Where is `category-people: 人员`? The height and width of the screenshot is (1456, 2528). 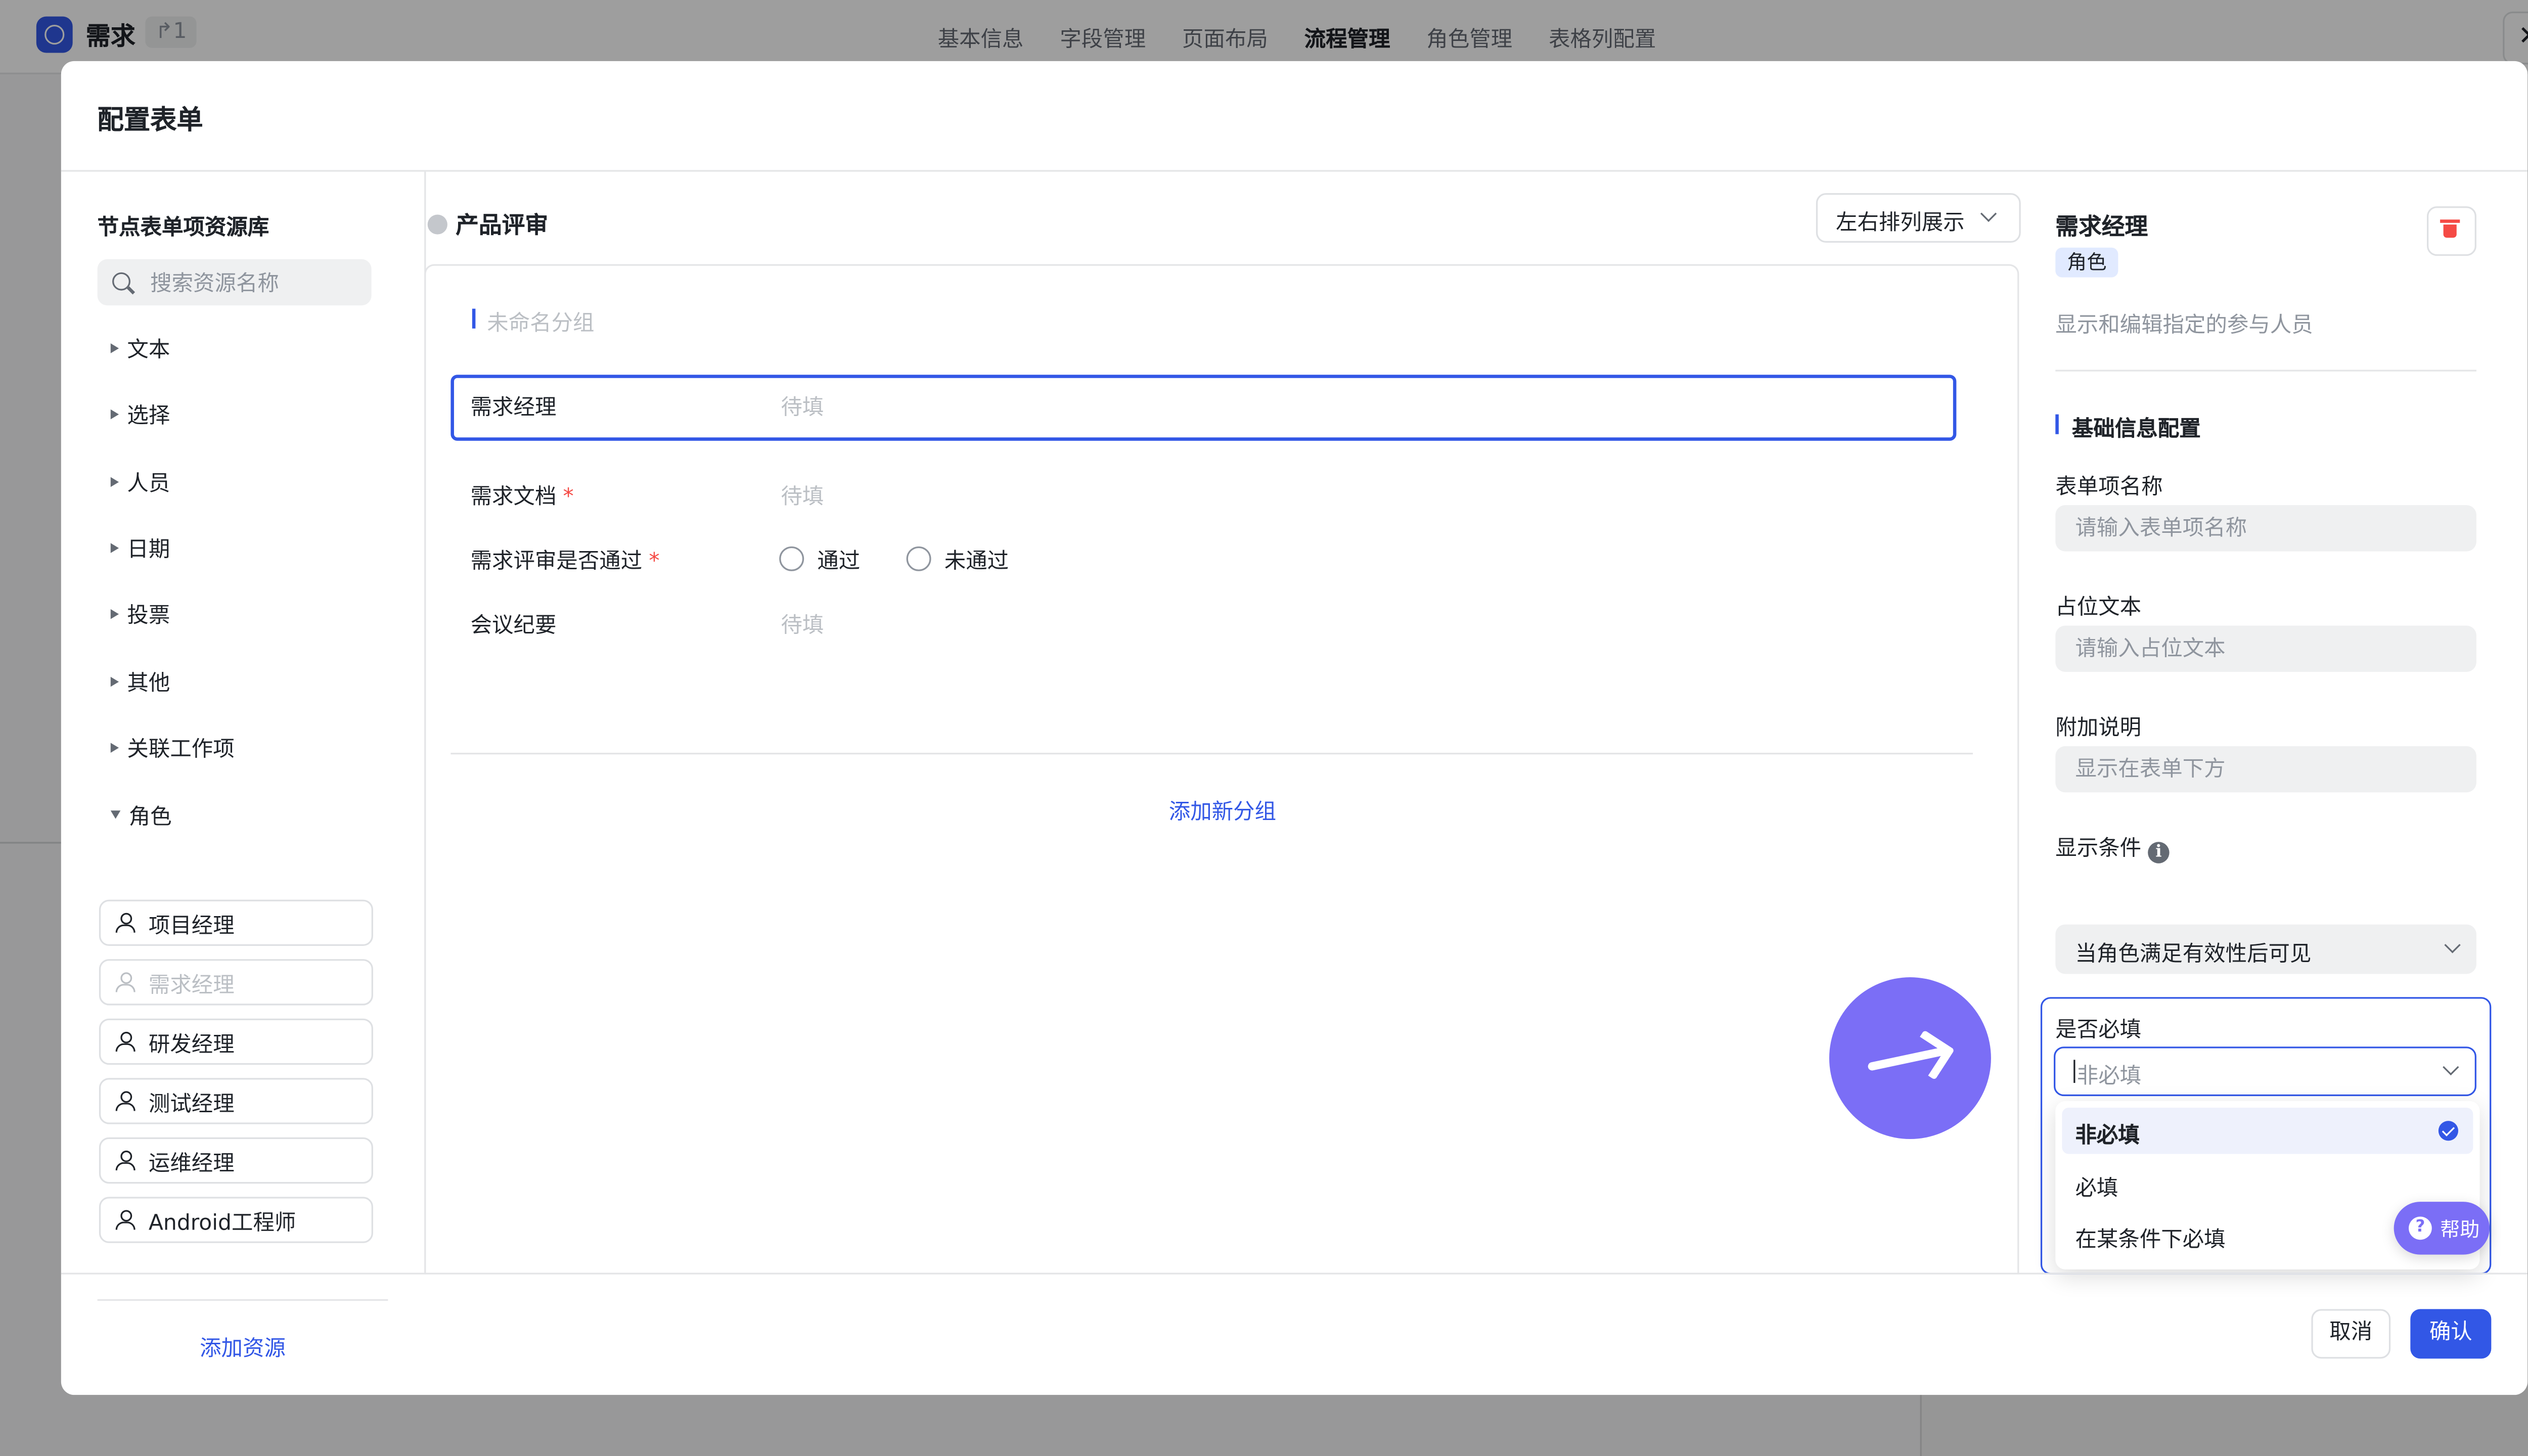
category-people: 人员 is located at coordinates (140, 481).